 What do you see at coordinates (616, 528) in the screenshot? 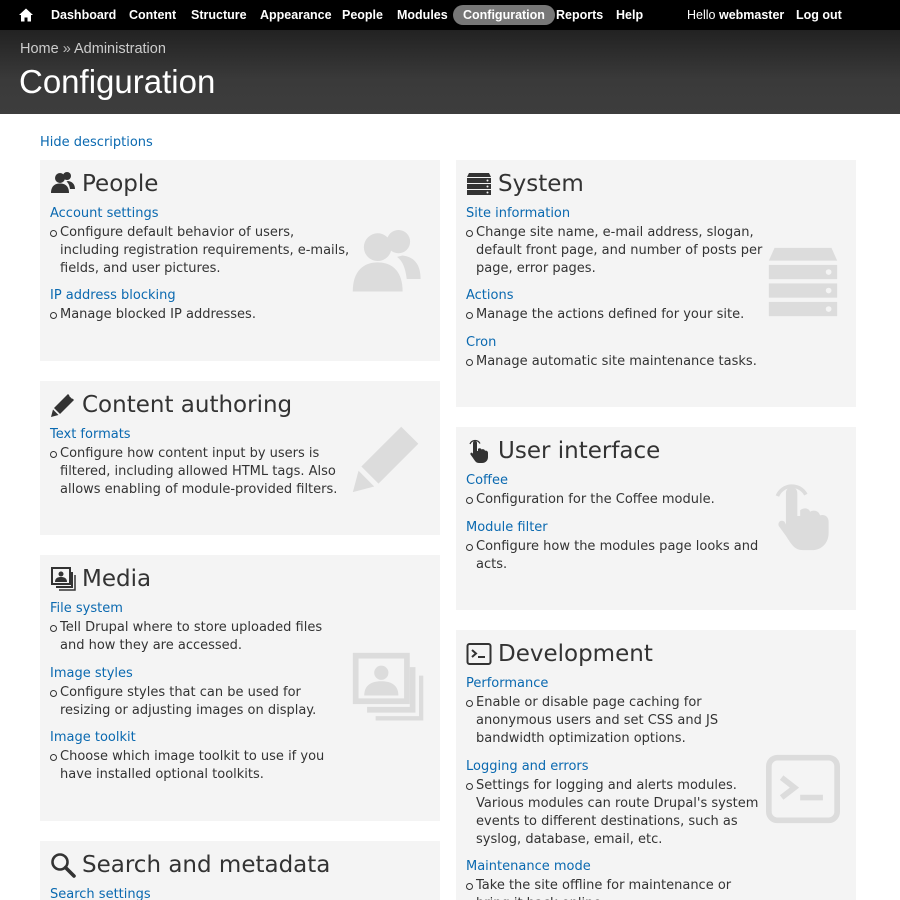
I see `module-filter-link: Module filter` at bounding box center [616, 528].